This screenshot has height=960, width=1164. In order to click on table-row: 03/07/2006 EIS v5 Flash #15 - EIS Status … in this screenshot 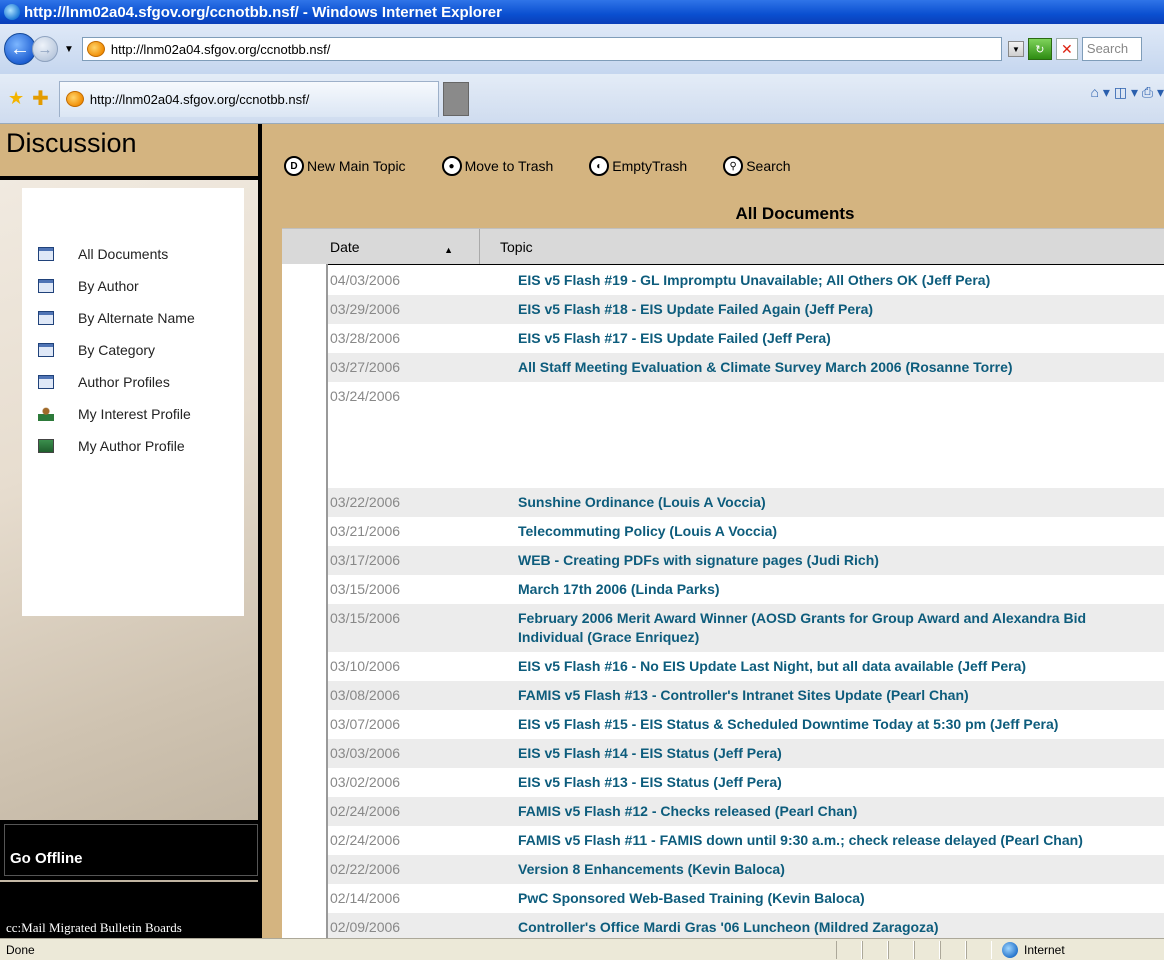, I will do `click(746, 724)`.